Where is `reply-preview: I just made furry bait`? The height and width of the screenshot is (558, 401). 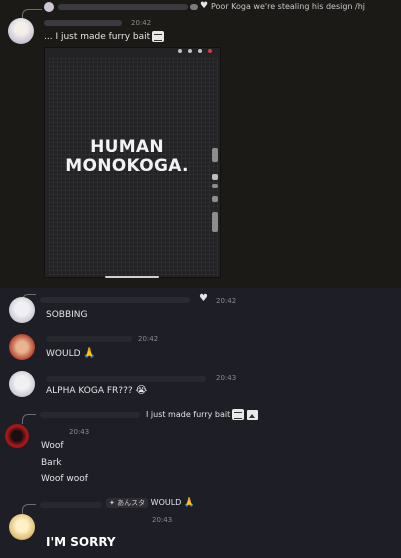
reply-preview: I just made furry bait is located at coordinates (202, 414).